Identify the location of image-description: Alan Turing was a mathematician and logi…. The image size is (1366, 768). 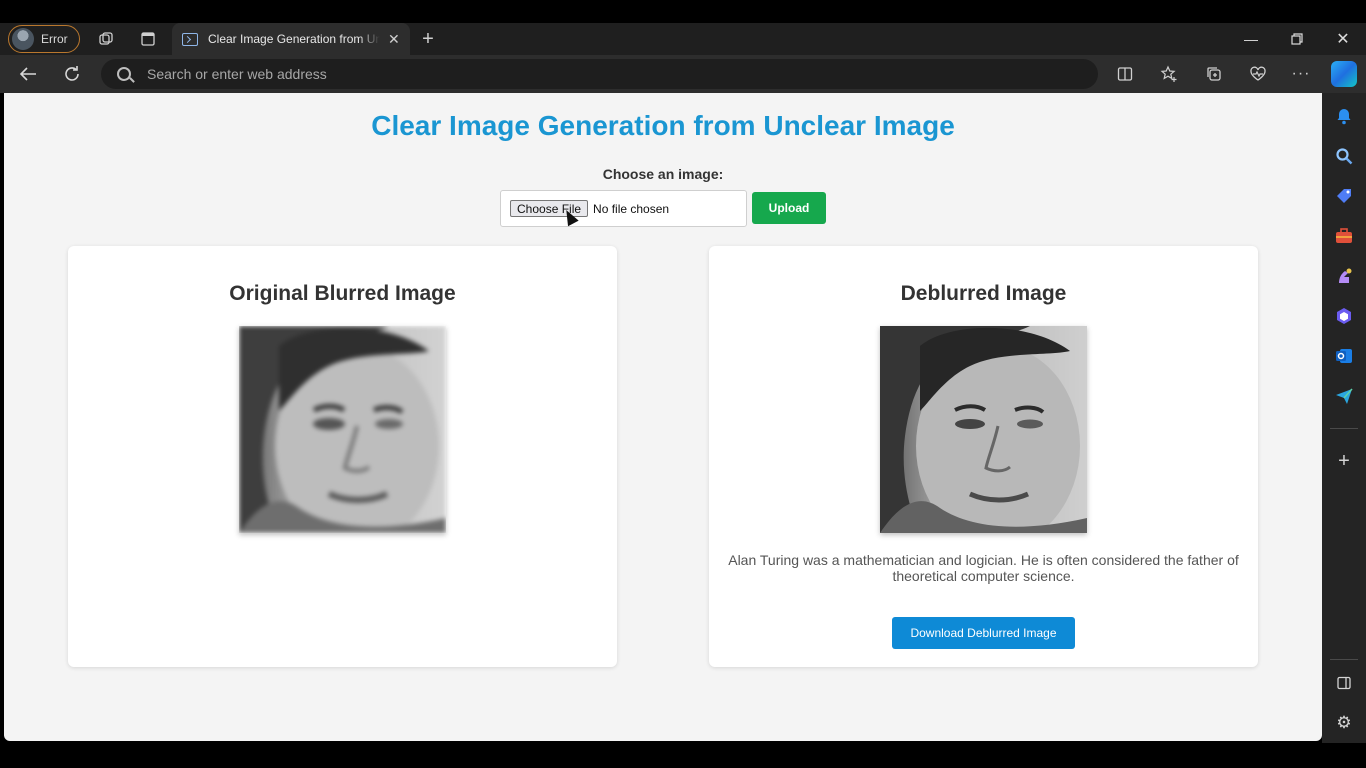
(983, 568).